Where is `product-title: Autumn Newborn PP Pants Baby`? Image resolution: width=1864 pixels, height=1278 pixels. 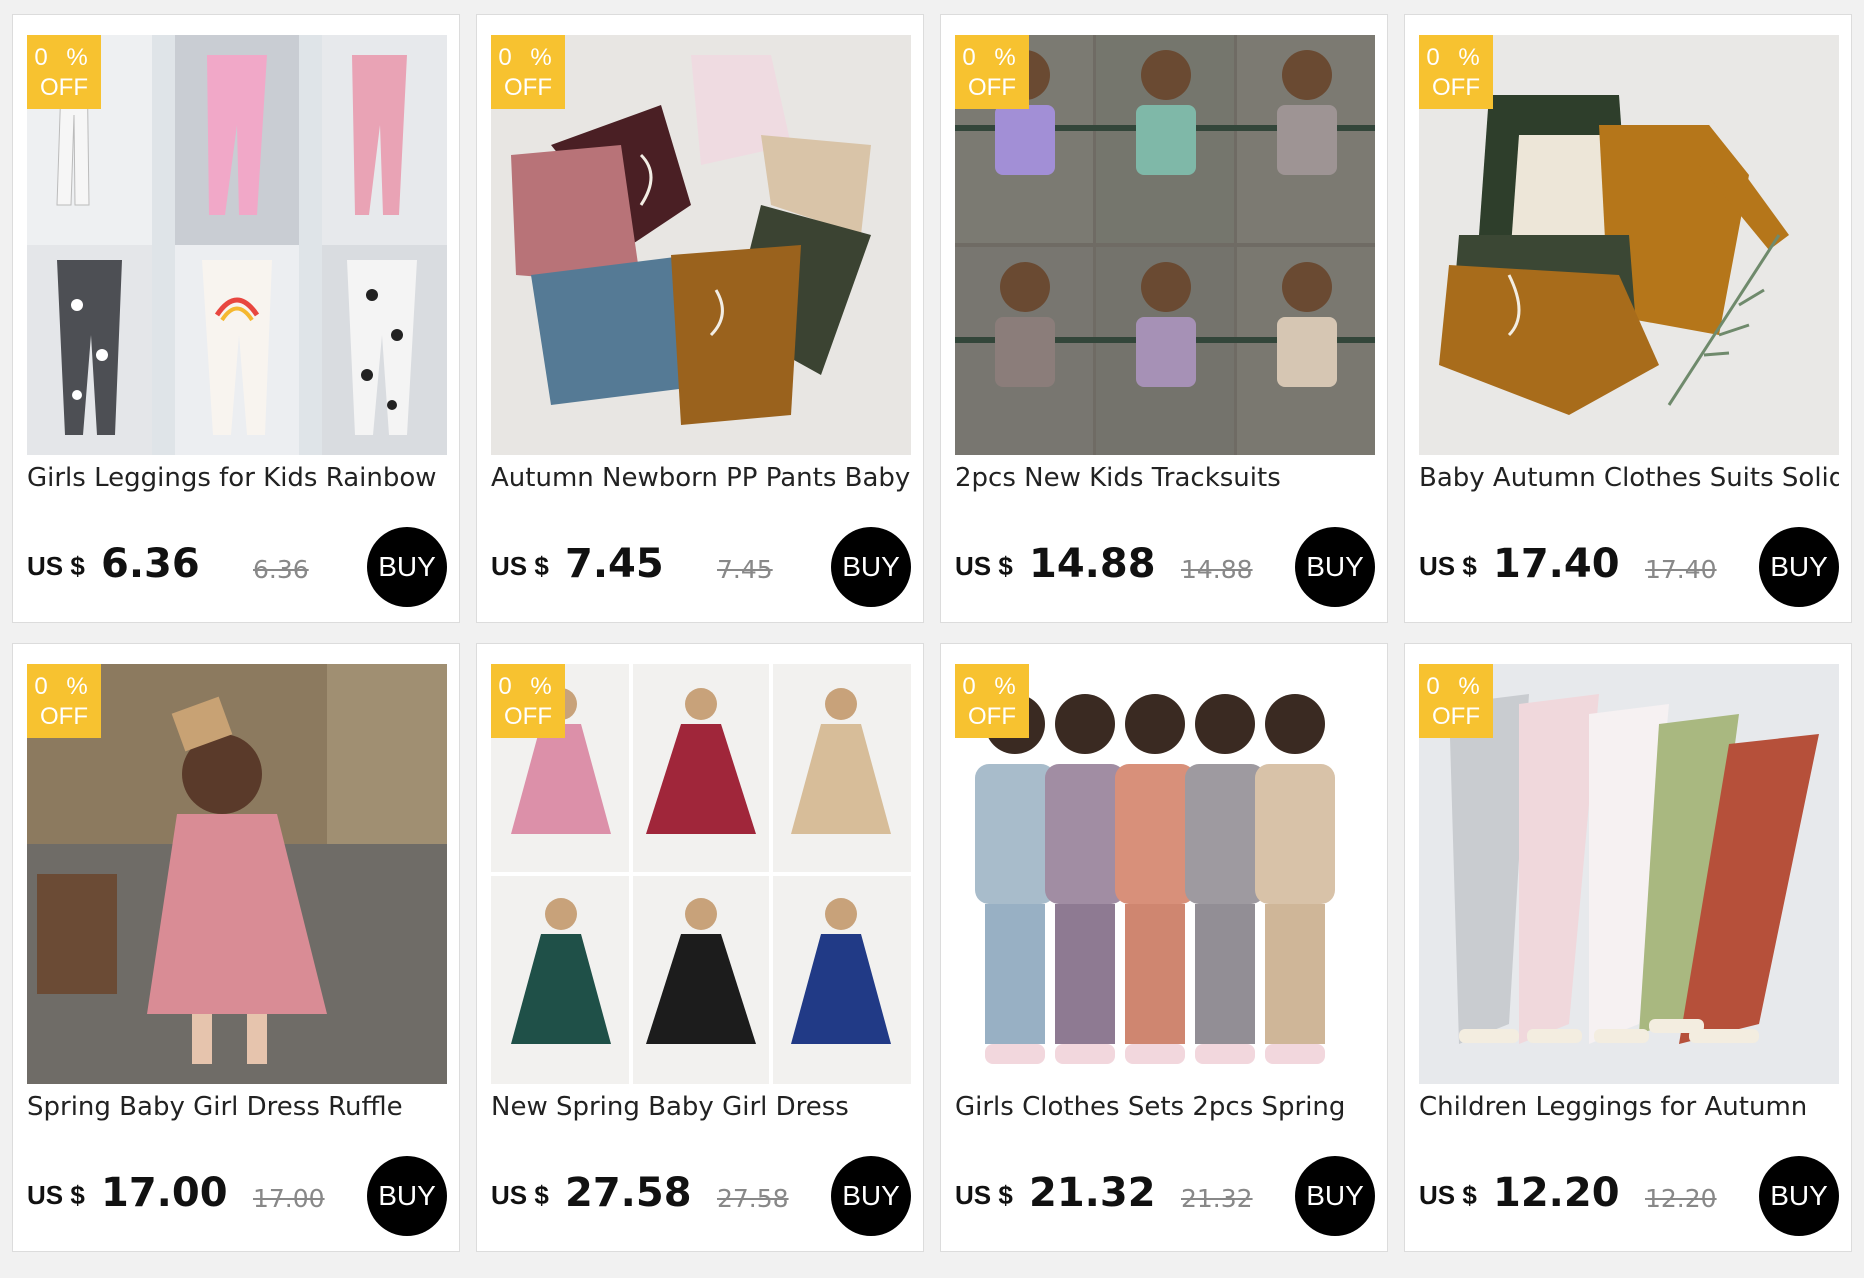 product-title: Autumn Newborn PP Pants Baby is located at coordinates (701, 483).